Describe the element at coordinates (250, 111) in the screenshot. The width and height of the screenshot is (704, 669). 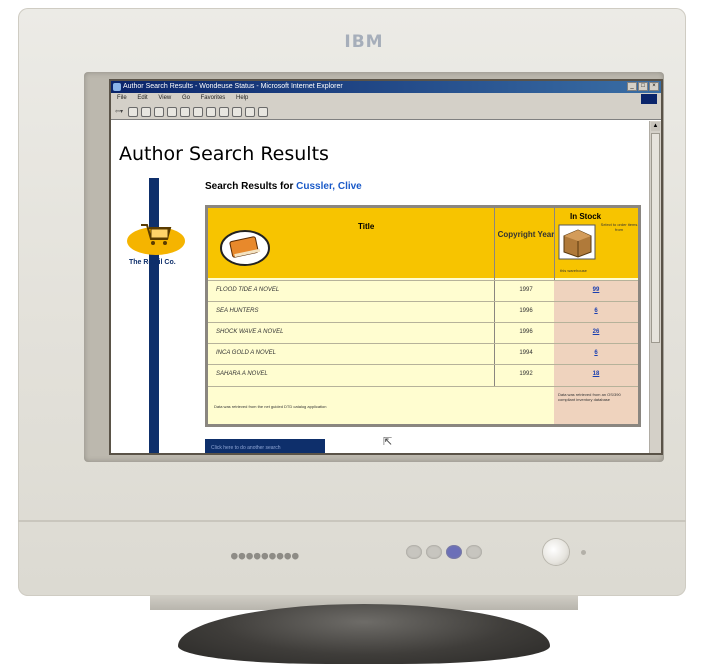
I see `print-icon` at that location.